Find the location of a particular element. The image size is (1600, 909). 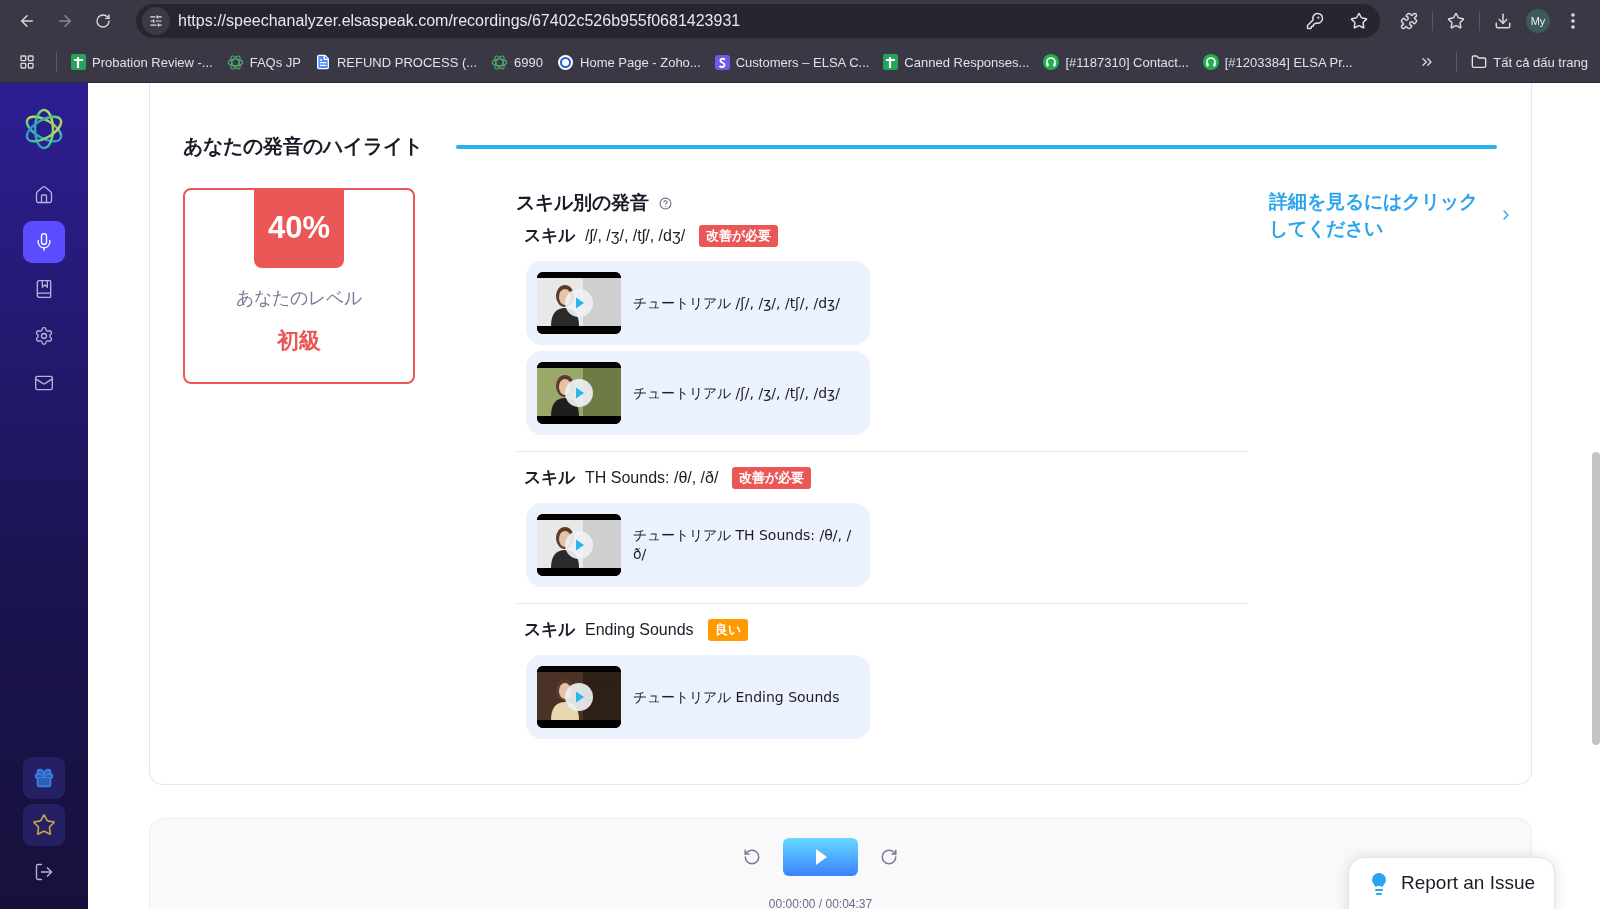

scrollbar is located at coordinates (1596, 598).